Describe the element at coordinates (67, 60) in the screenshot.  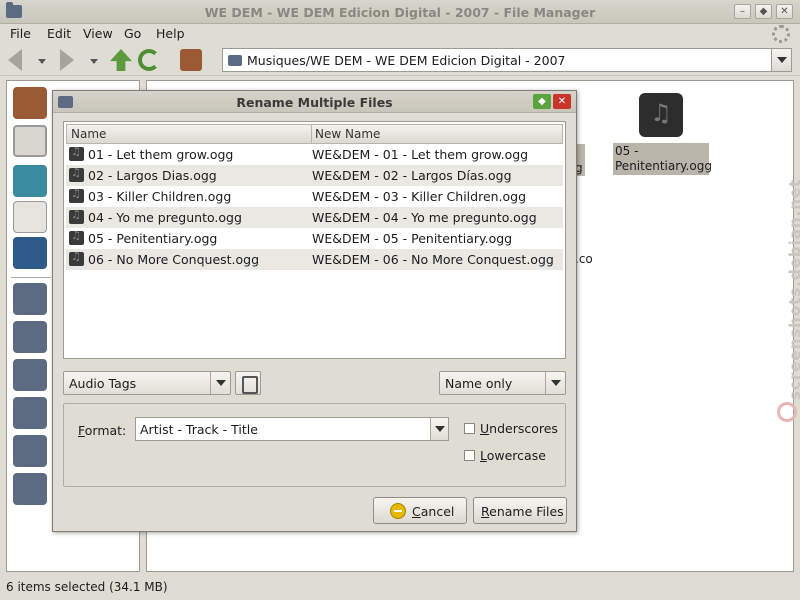
I see `forward-arrow-icon` at that location.